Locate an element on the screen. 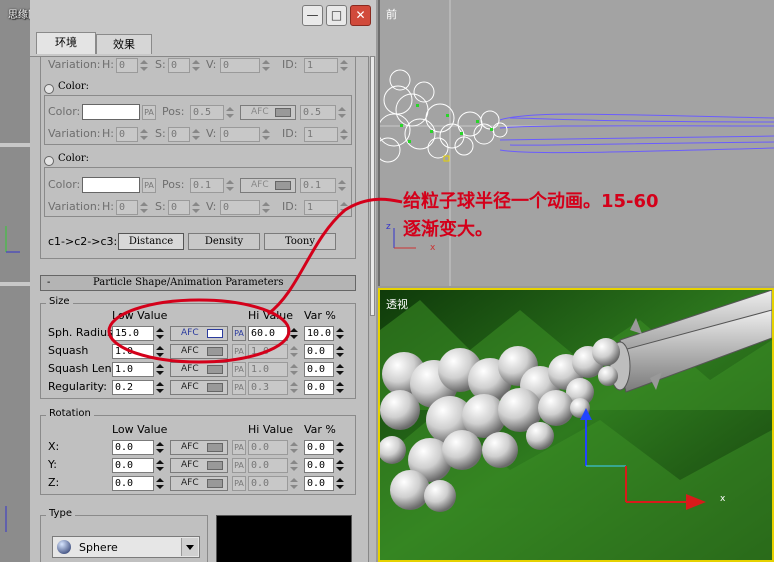 The height and width of the screenshot is (562, 774). annotation-ellipse is located at coordinates (199, 331).